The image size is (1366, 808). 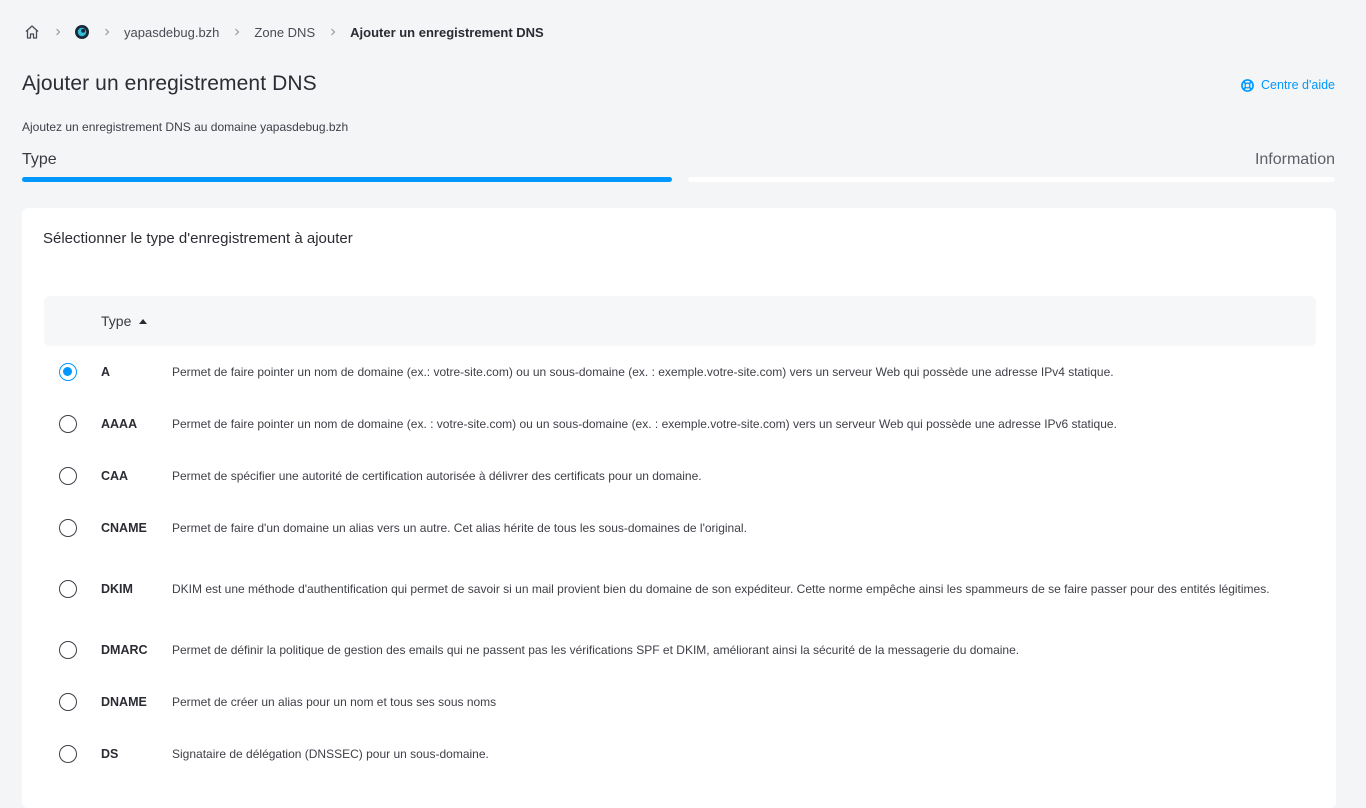 I want to click on step-type-label: Type, so click(x=39, y=159).